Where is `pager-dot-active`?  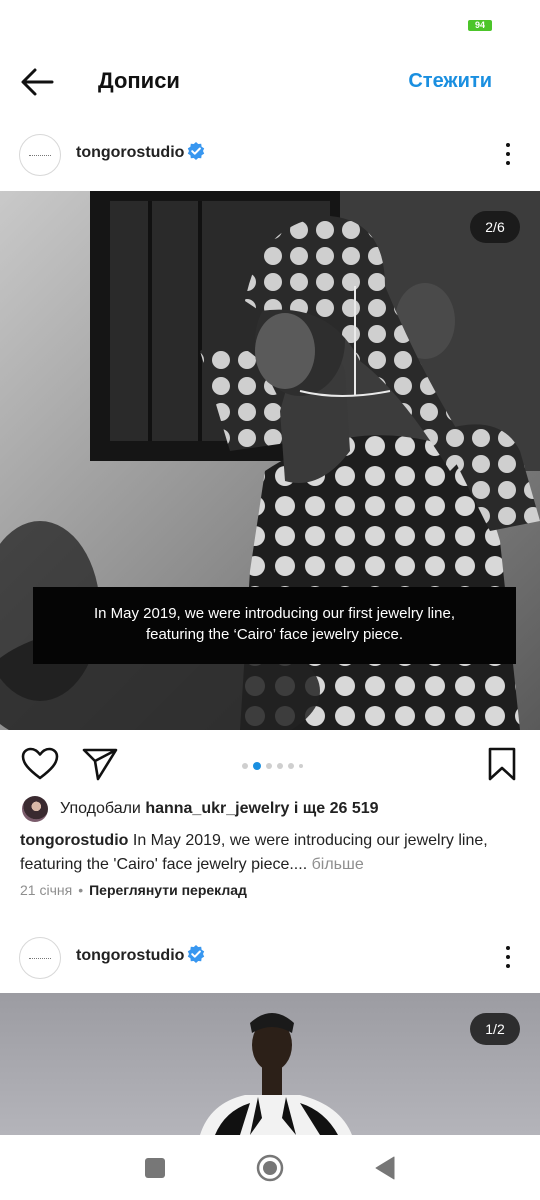
pager-dot-active is located at coordinates (257, 765).